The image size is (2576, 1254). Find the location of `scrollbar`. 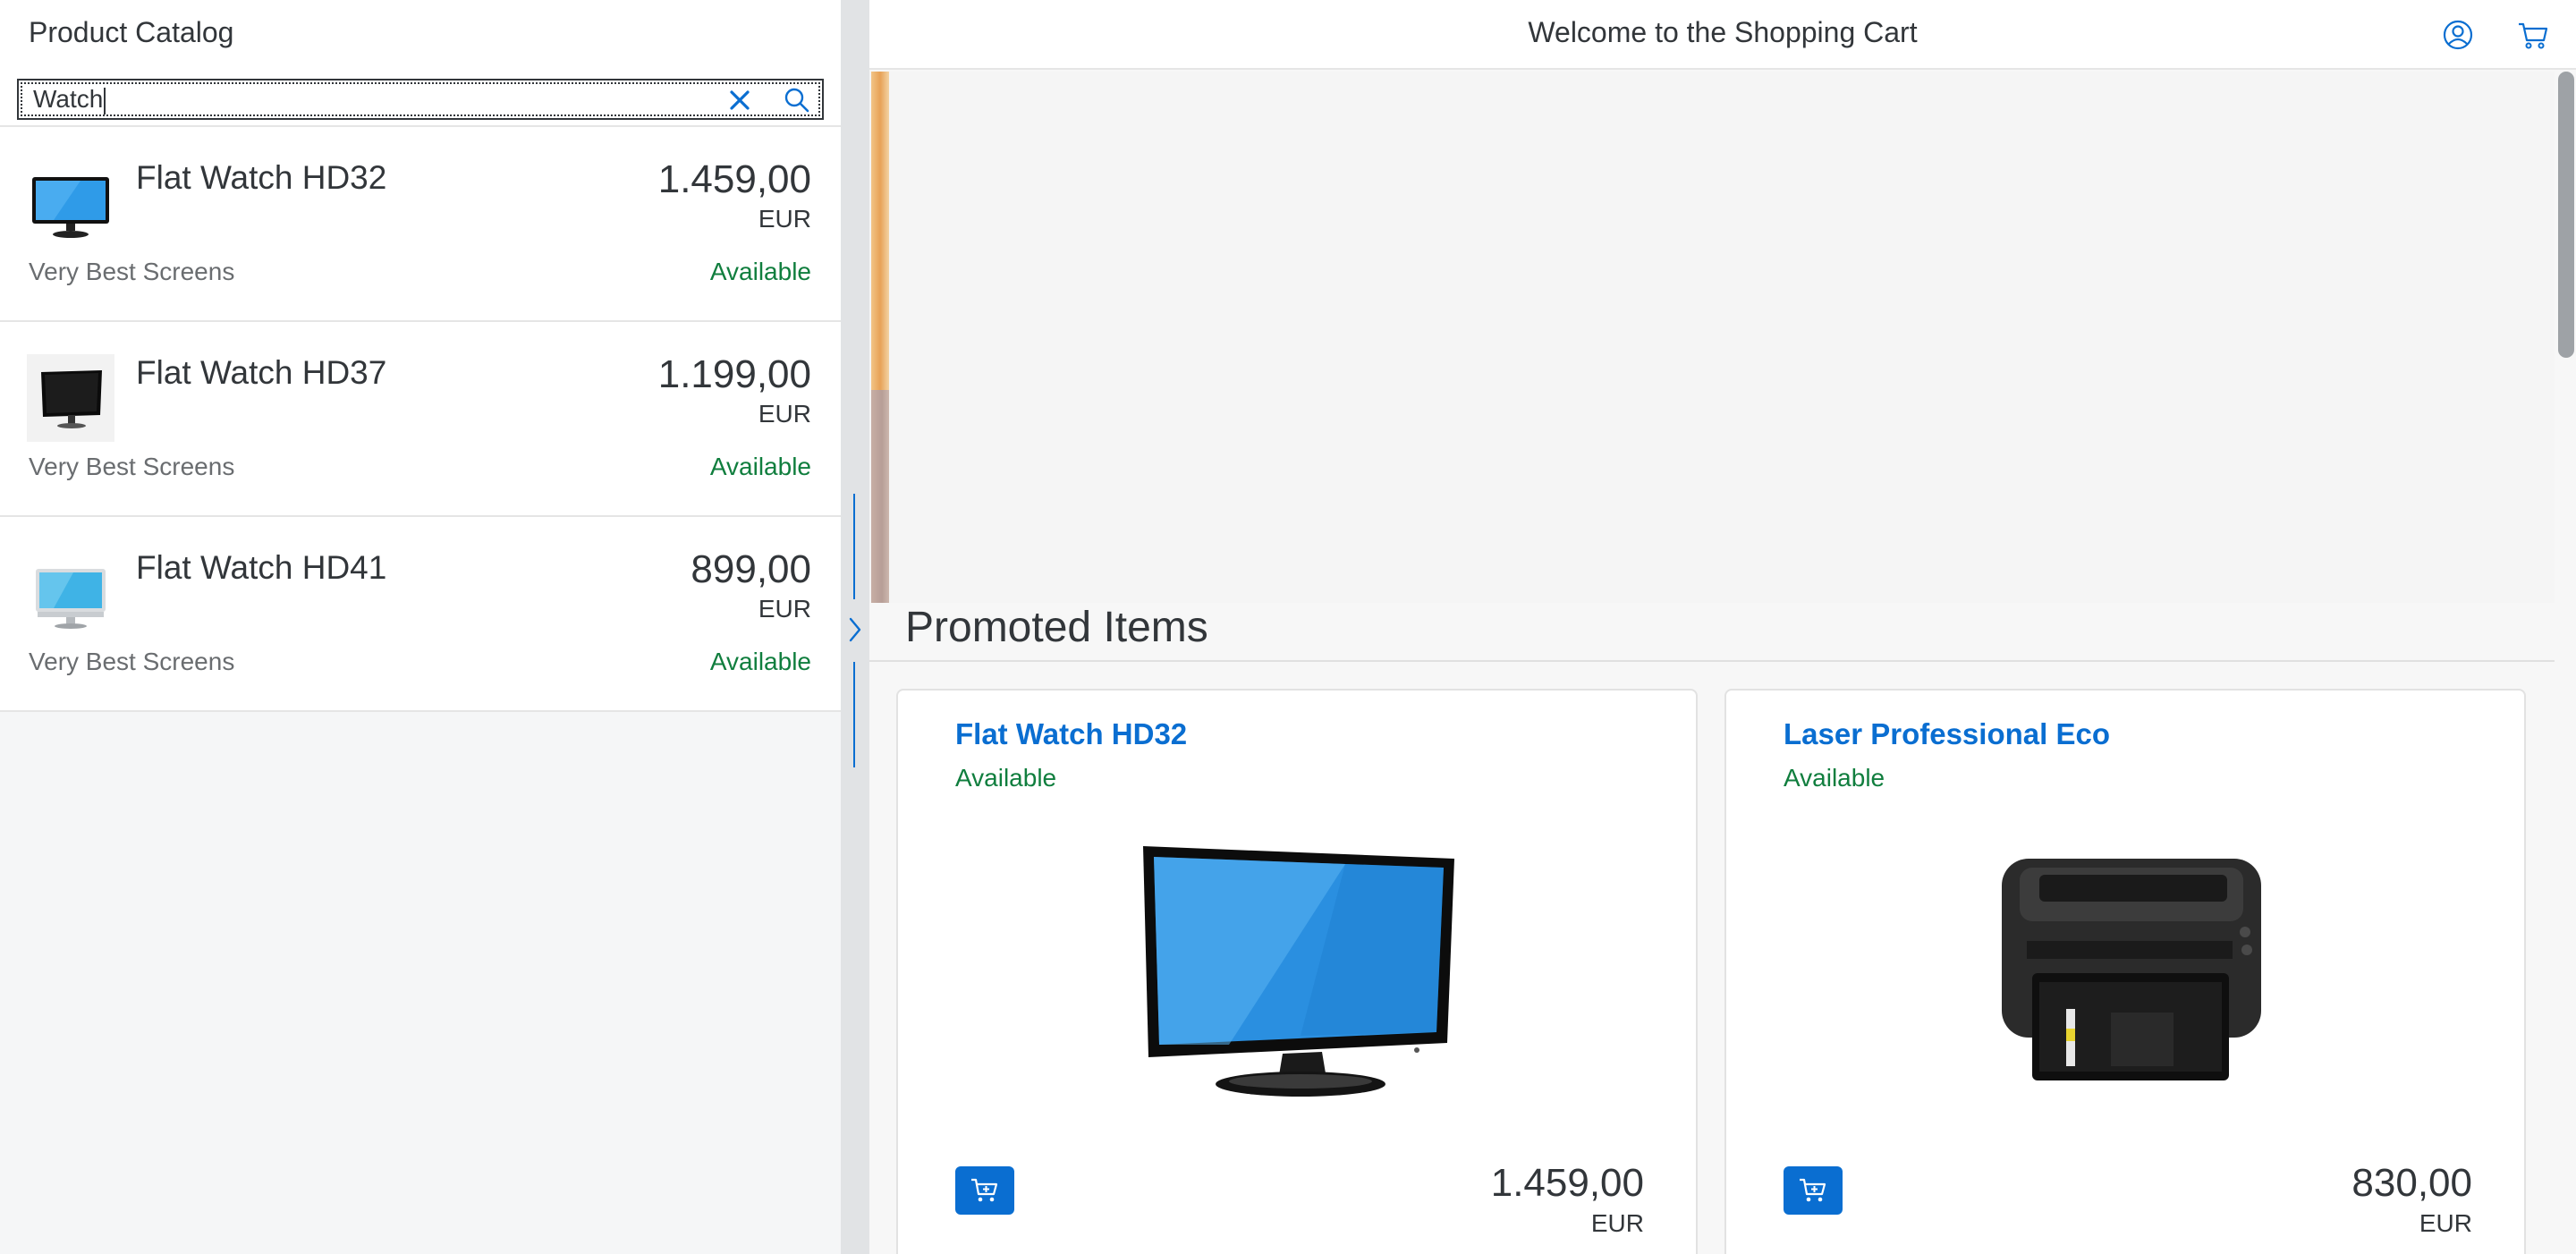

scrollbar is located at coordinates (2565, 662).